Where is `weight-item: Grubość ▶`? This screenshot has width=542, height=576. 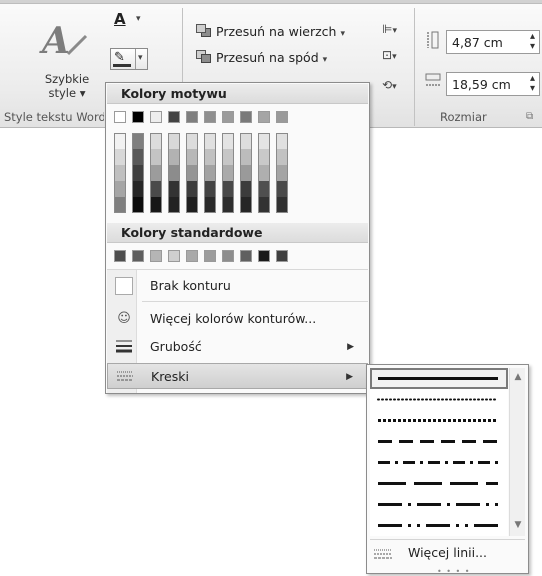
weight-item: Grubość ▶ is located at coordinates (237, 347).